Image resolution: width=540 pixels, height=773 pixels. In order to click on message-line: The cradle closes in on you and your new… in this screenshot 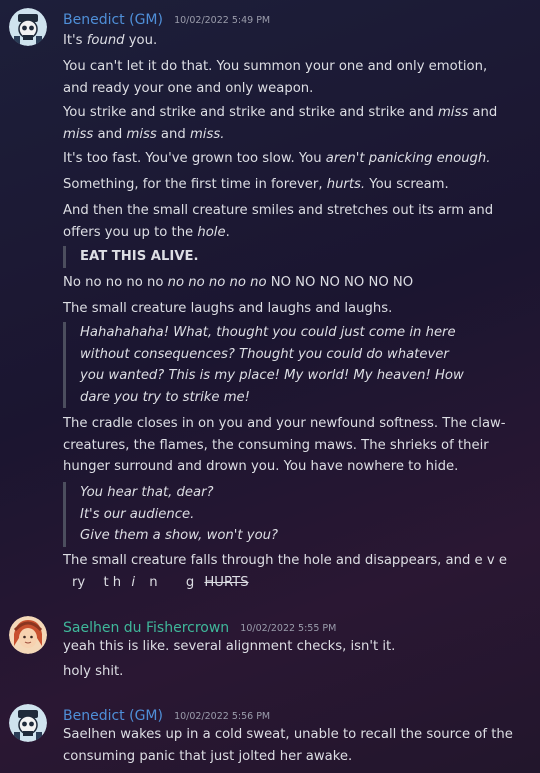, I will do `click(284, 445)`.